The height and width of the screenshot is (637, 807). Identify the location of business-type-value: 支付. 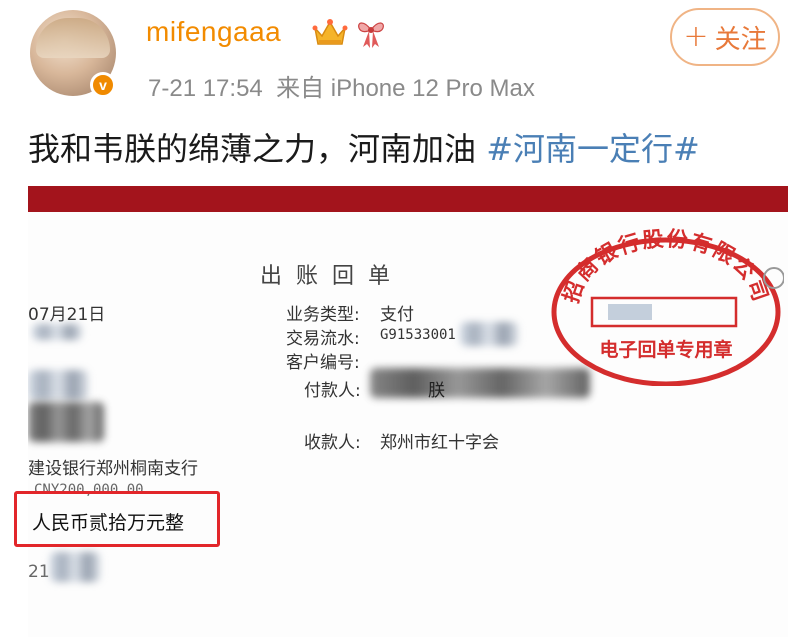
(397, 315).